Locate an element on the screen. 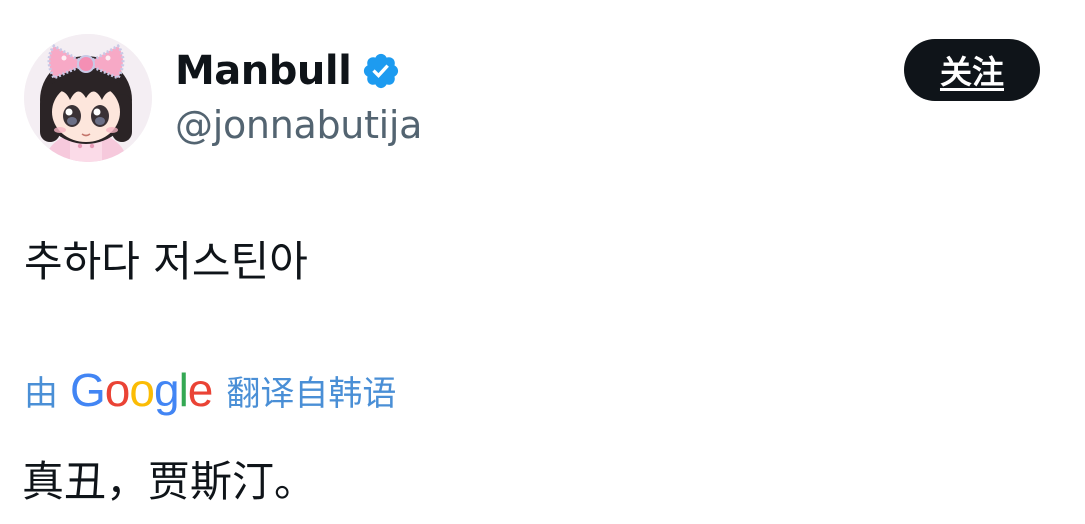 Image resolution: width=1085 pixels, height=524 pixels. google-logo-letter: e is located at coordinates (200, 390).